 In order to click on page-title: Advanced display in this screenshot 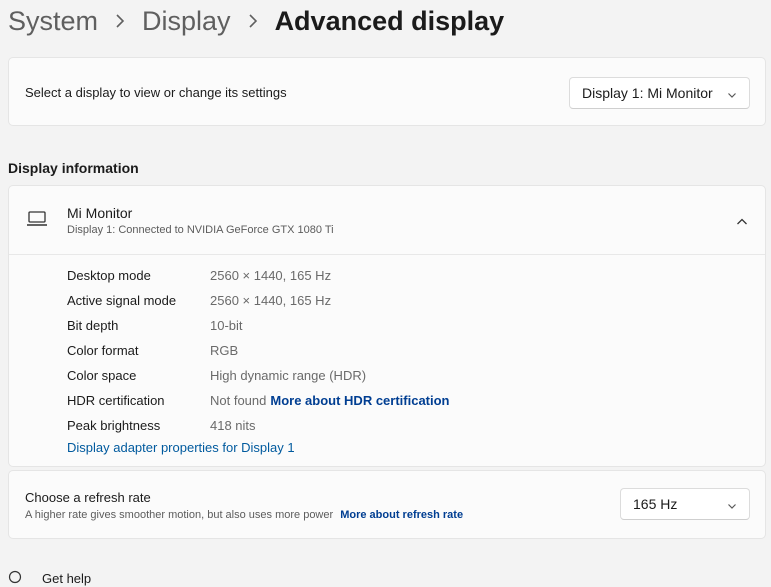, I will do `click(389, 20)`.